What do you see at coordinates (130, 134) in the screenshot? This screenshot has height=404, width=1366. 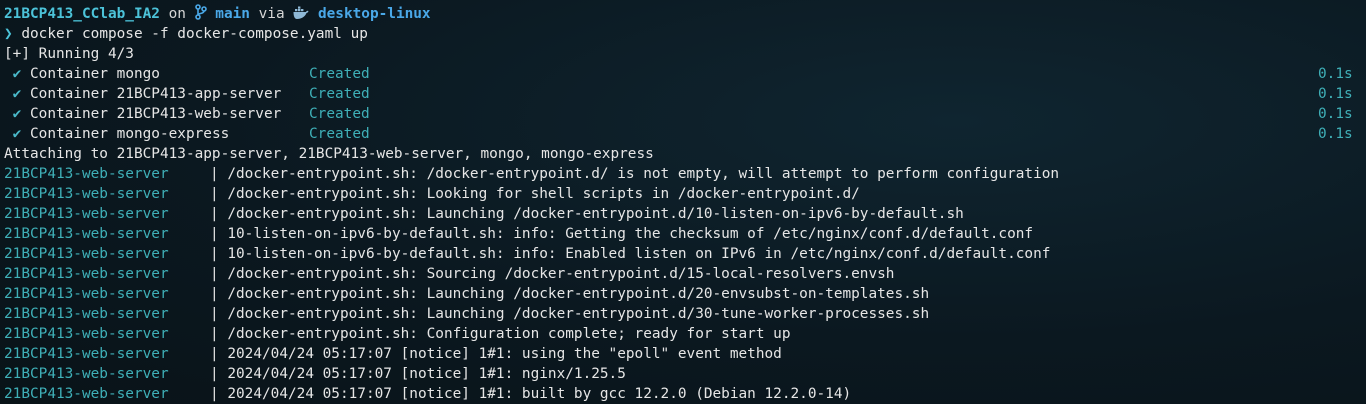 I see `container-label: Container mongo-express` at bounding box center [130, 134].